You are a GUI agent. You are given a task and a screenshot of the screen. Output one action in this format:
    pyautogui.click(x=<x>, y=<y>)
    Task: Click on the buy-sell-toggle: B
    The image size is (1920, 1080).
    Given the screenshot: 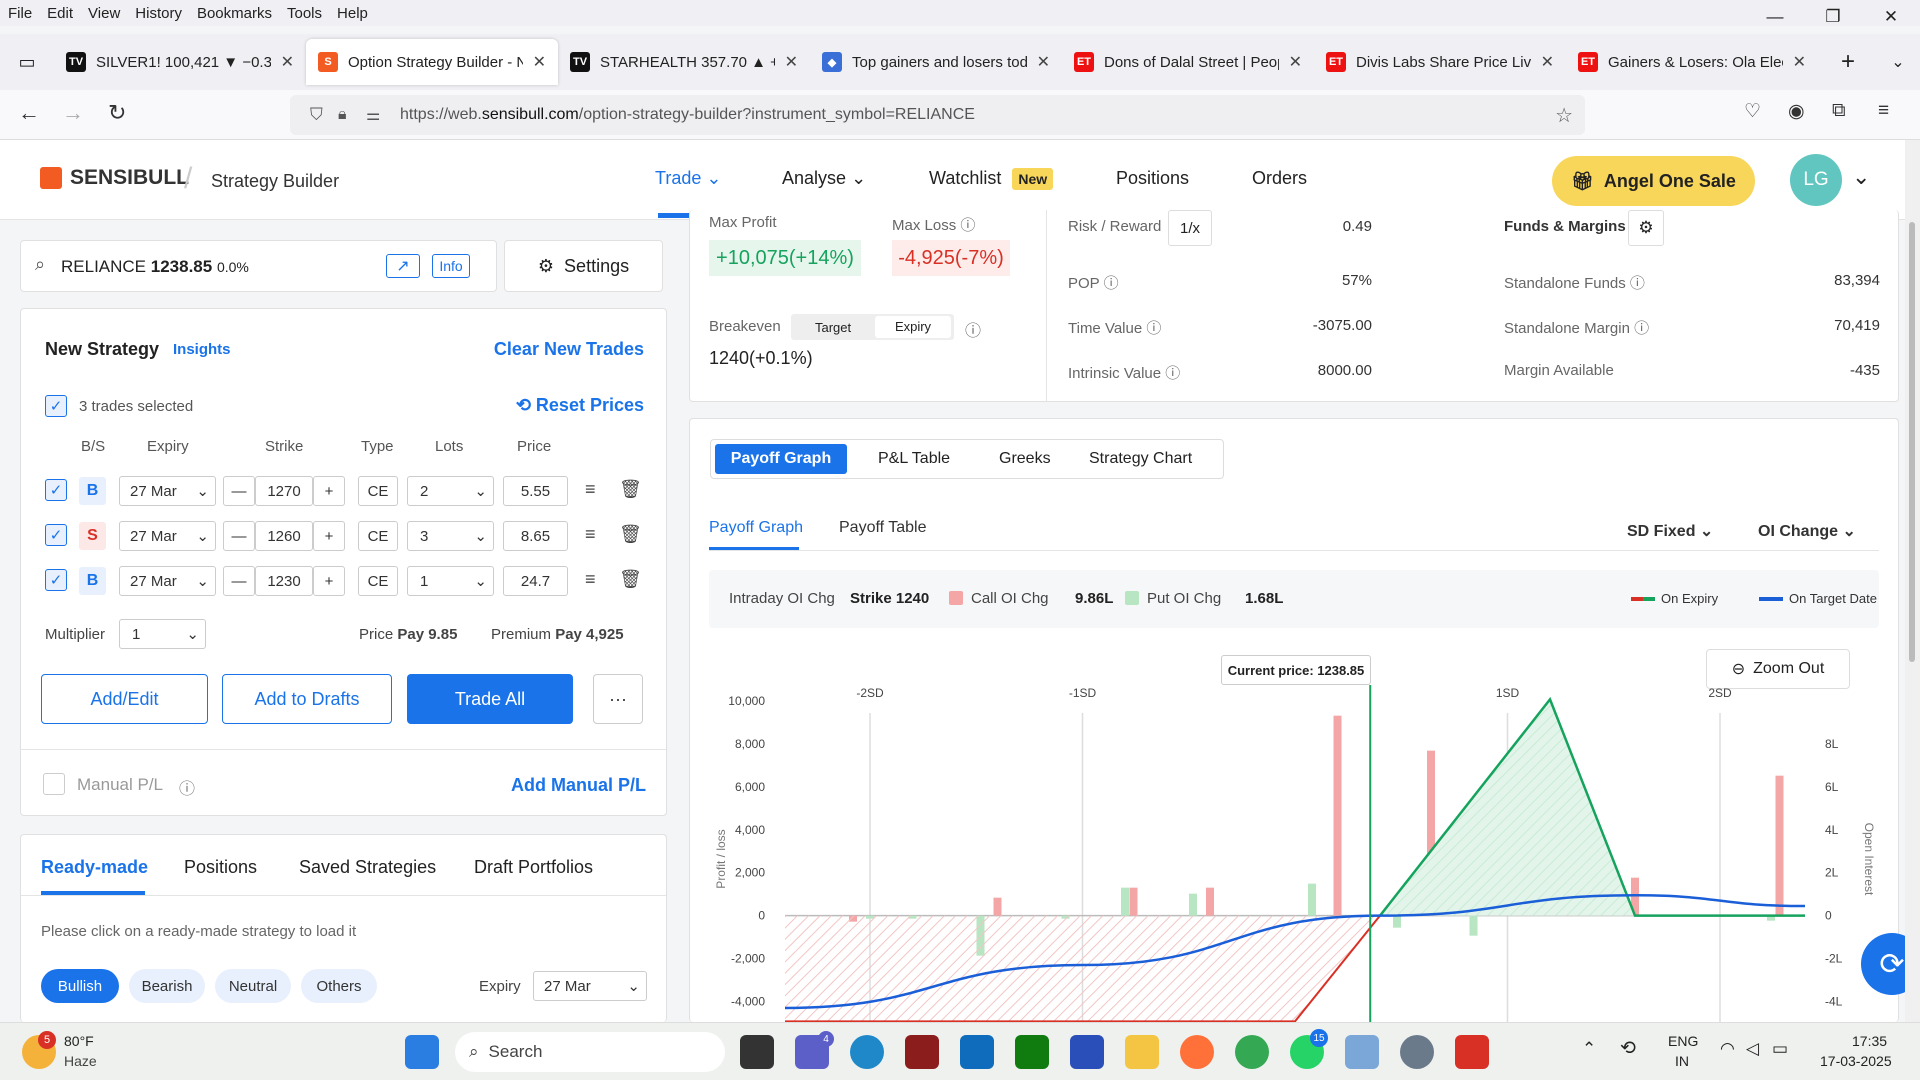 What is the action you would take?
    pyautogui.click(x=92, y=581)
    